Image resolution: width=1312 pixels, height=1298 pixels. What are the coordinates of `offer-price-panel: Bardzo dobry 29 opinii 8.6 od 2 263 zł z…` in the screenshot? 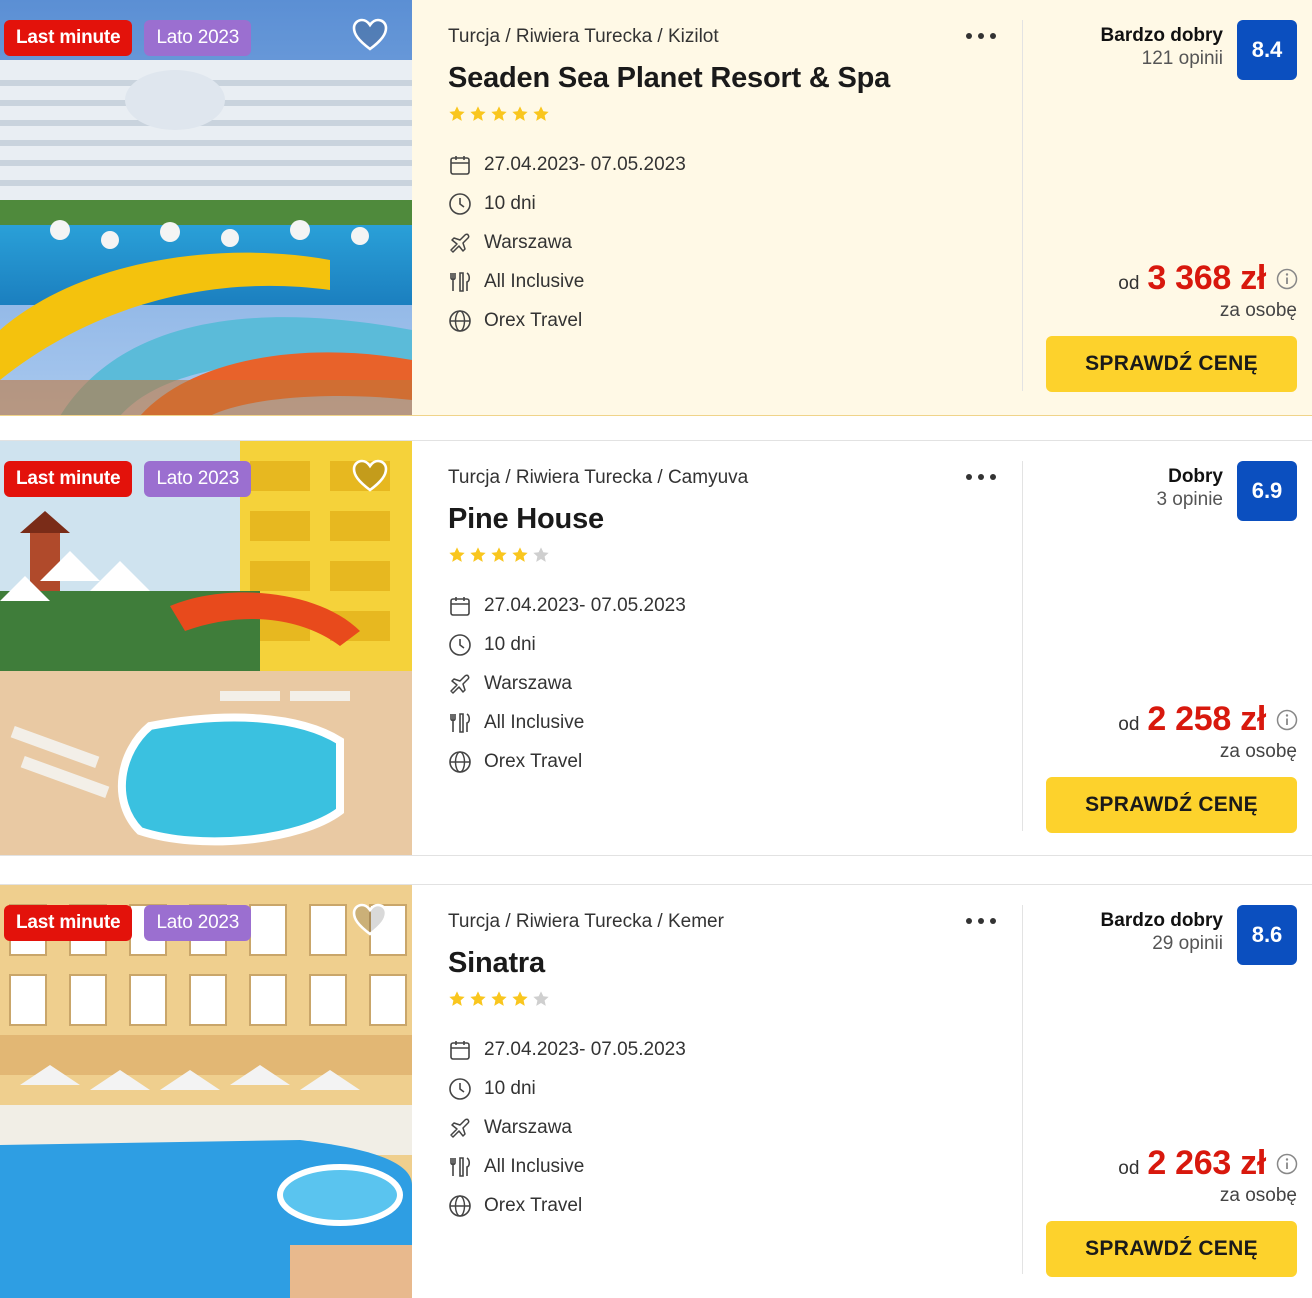 It's located at (1167, 1091).